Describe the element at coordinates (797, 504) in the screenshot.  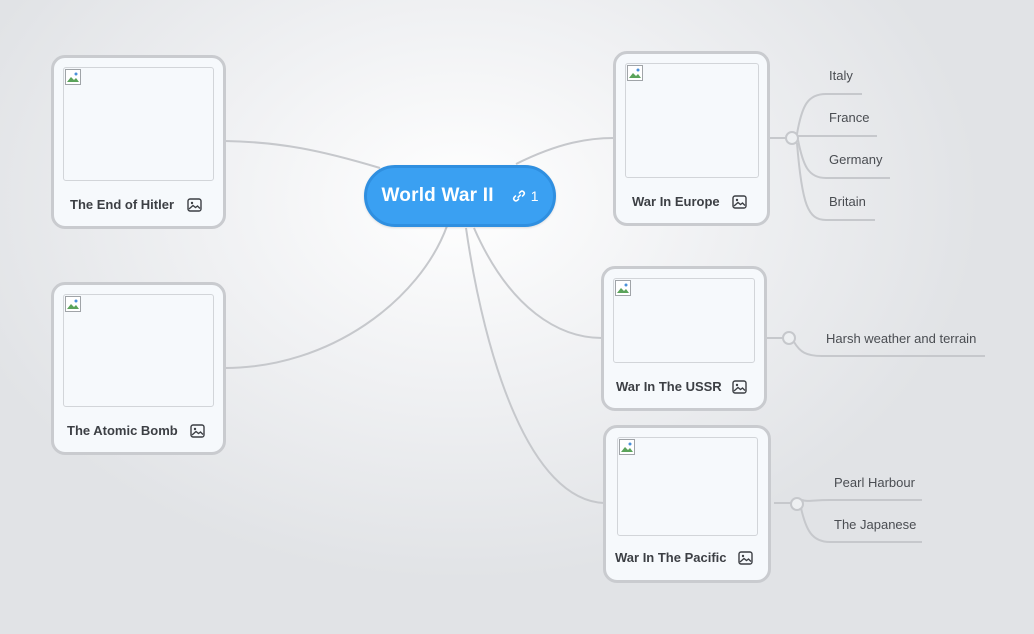
I see `collapse-handle-pacific` at that location.